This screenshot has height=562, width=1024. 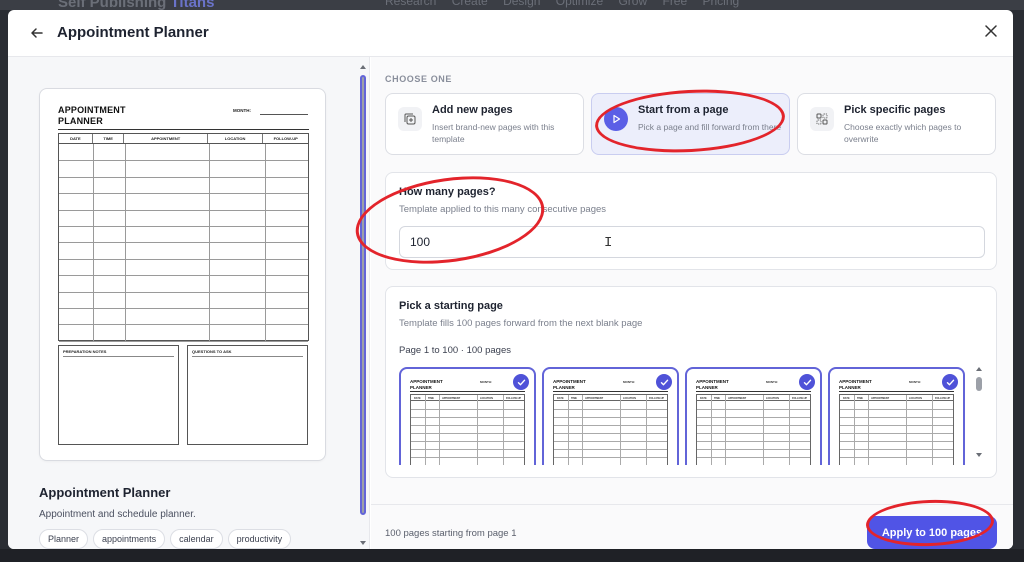 What do you see at coordinates (510, 33) in the screenshot?
I see `dialog-header: Appointment Planner` at bounding box center [510, 33].